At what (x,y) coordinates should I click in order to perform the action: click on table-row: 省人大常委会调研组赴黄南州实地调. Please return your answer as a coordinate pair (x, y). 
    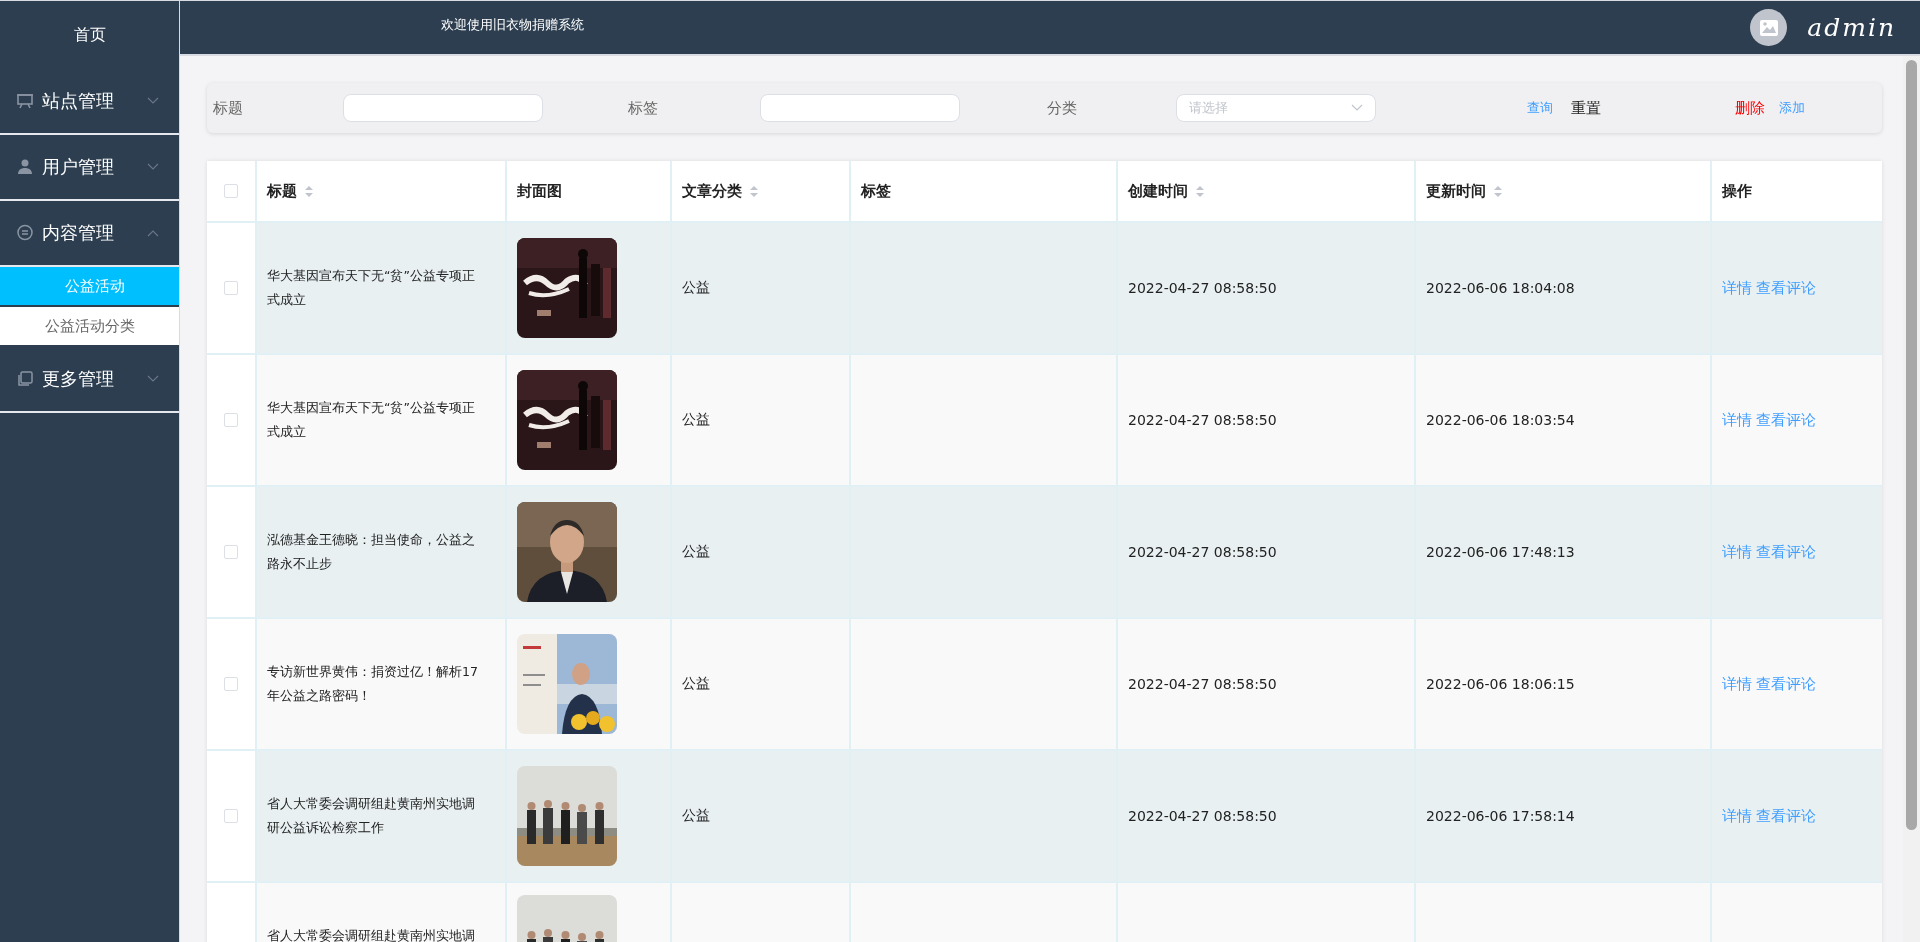
    Looking at the image, I should click on (1044, 912).